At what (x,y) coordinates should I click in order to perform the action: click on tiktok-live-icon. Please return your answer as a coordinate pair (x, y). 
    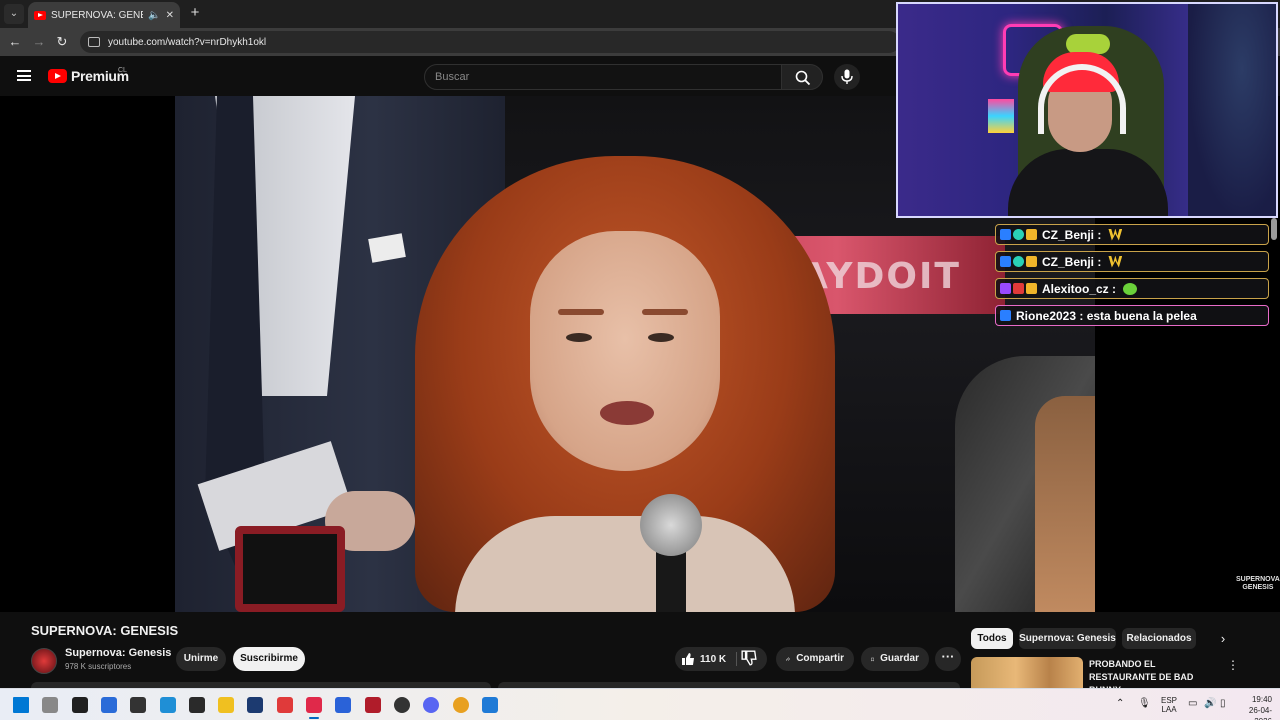
    Looking at the image, I should click on (314, 705).